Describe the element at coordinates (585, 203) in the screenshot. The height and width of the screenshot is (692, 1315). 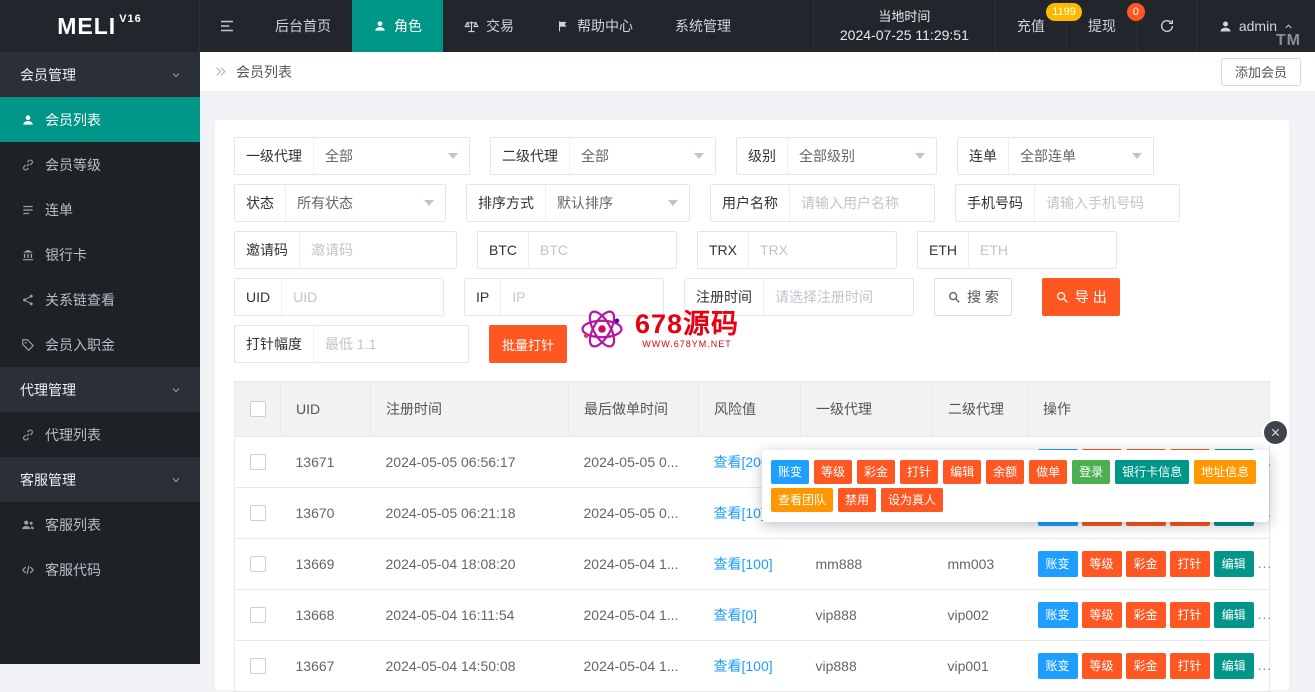
I see `select-value: 默认排序` at that location.